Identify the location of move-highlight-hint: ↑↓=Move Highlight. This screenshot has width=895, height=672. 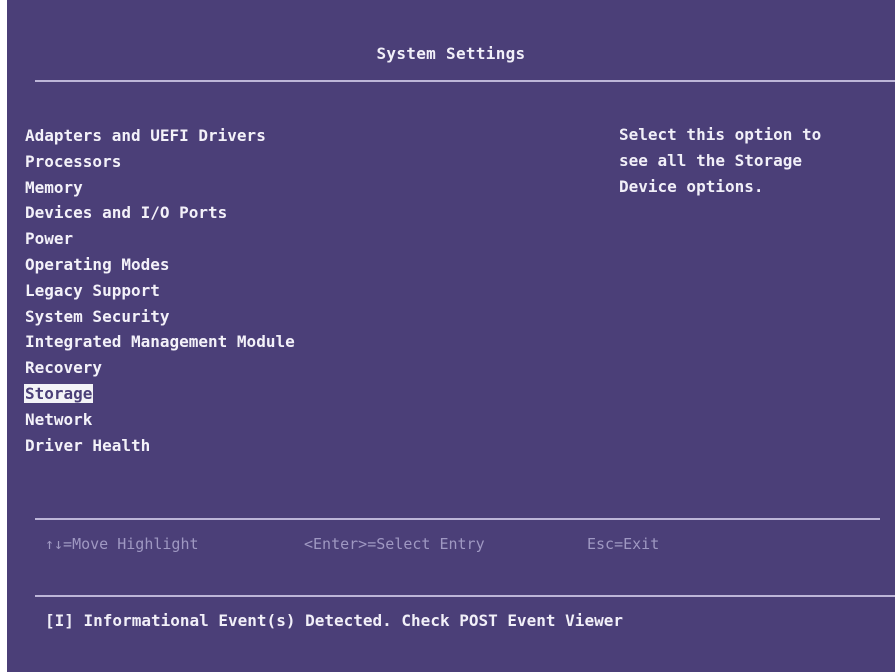
(122, 544).